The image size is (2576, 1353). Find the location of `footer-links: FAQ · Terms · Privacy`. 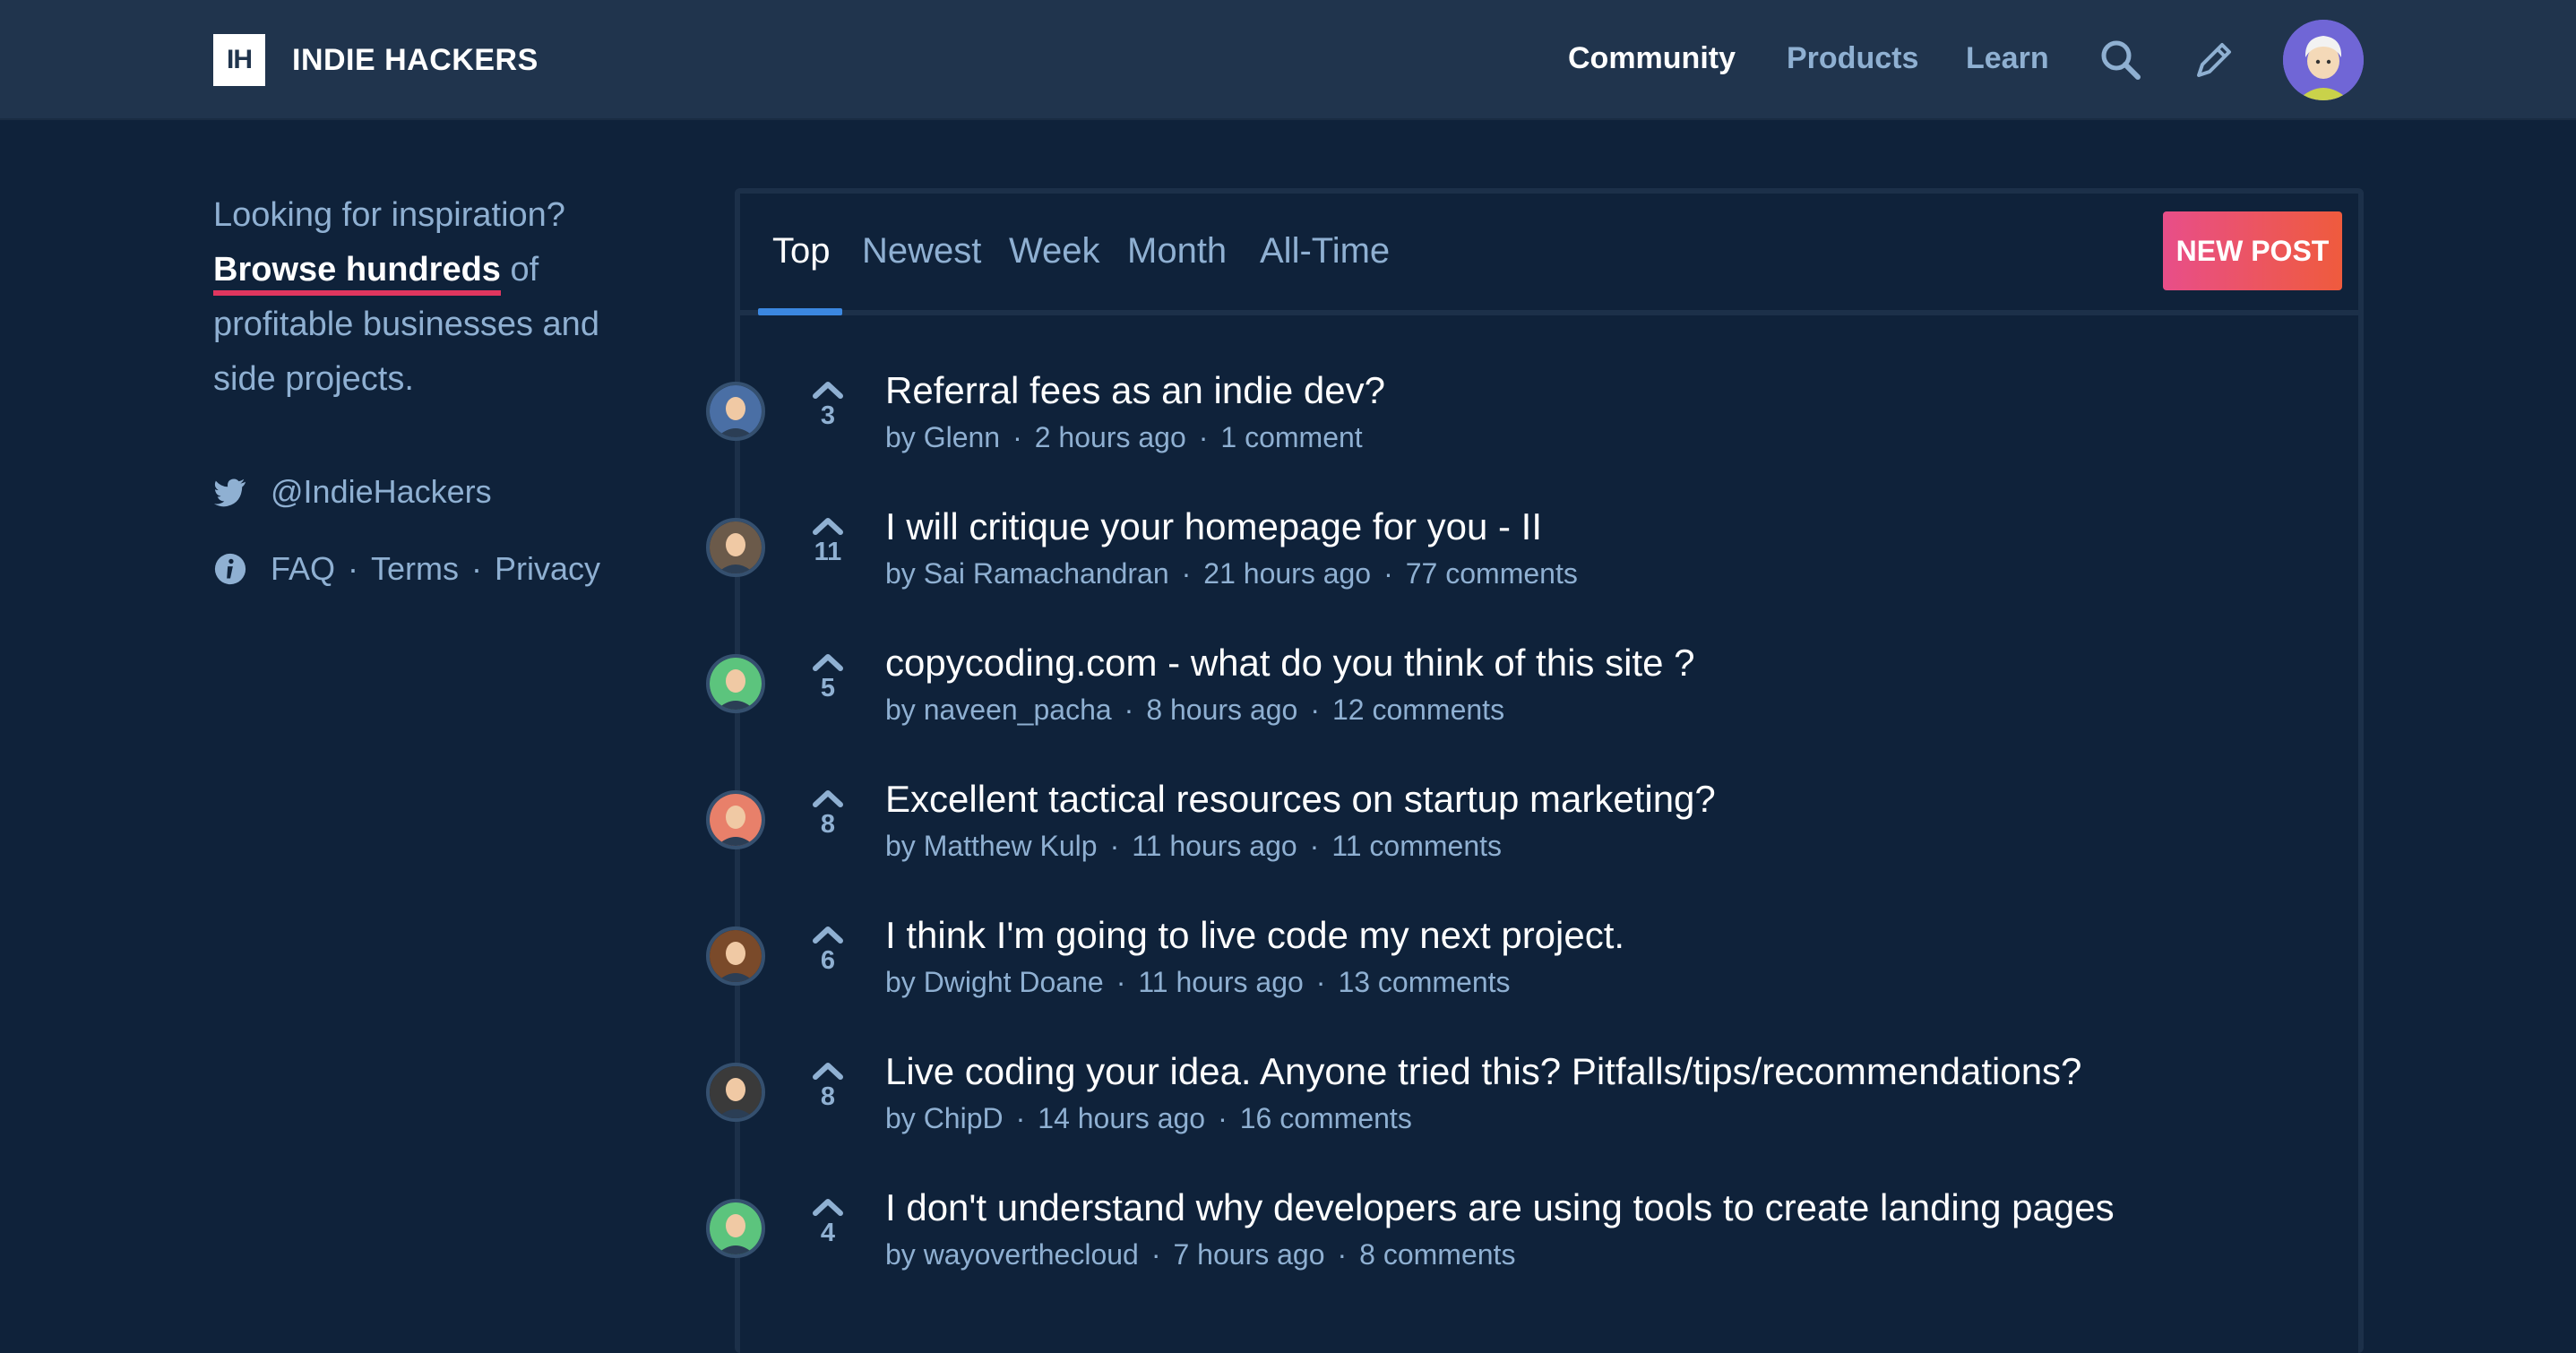

footer-links: FAQ · Terms · Privacy is located at coordinates (406, 569).